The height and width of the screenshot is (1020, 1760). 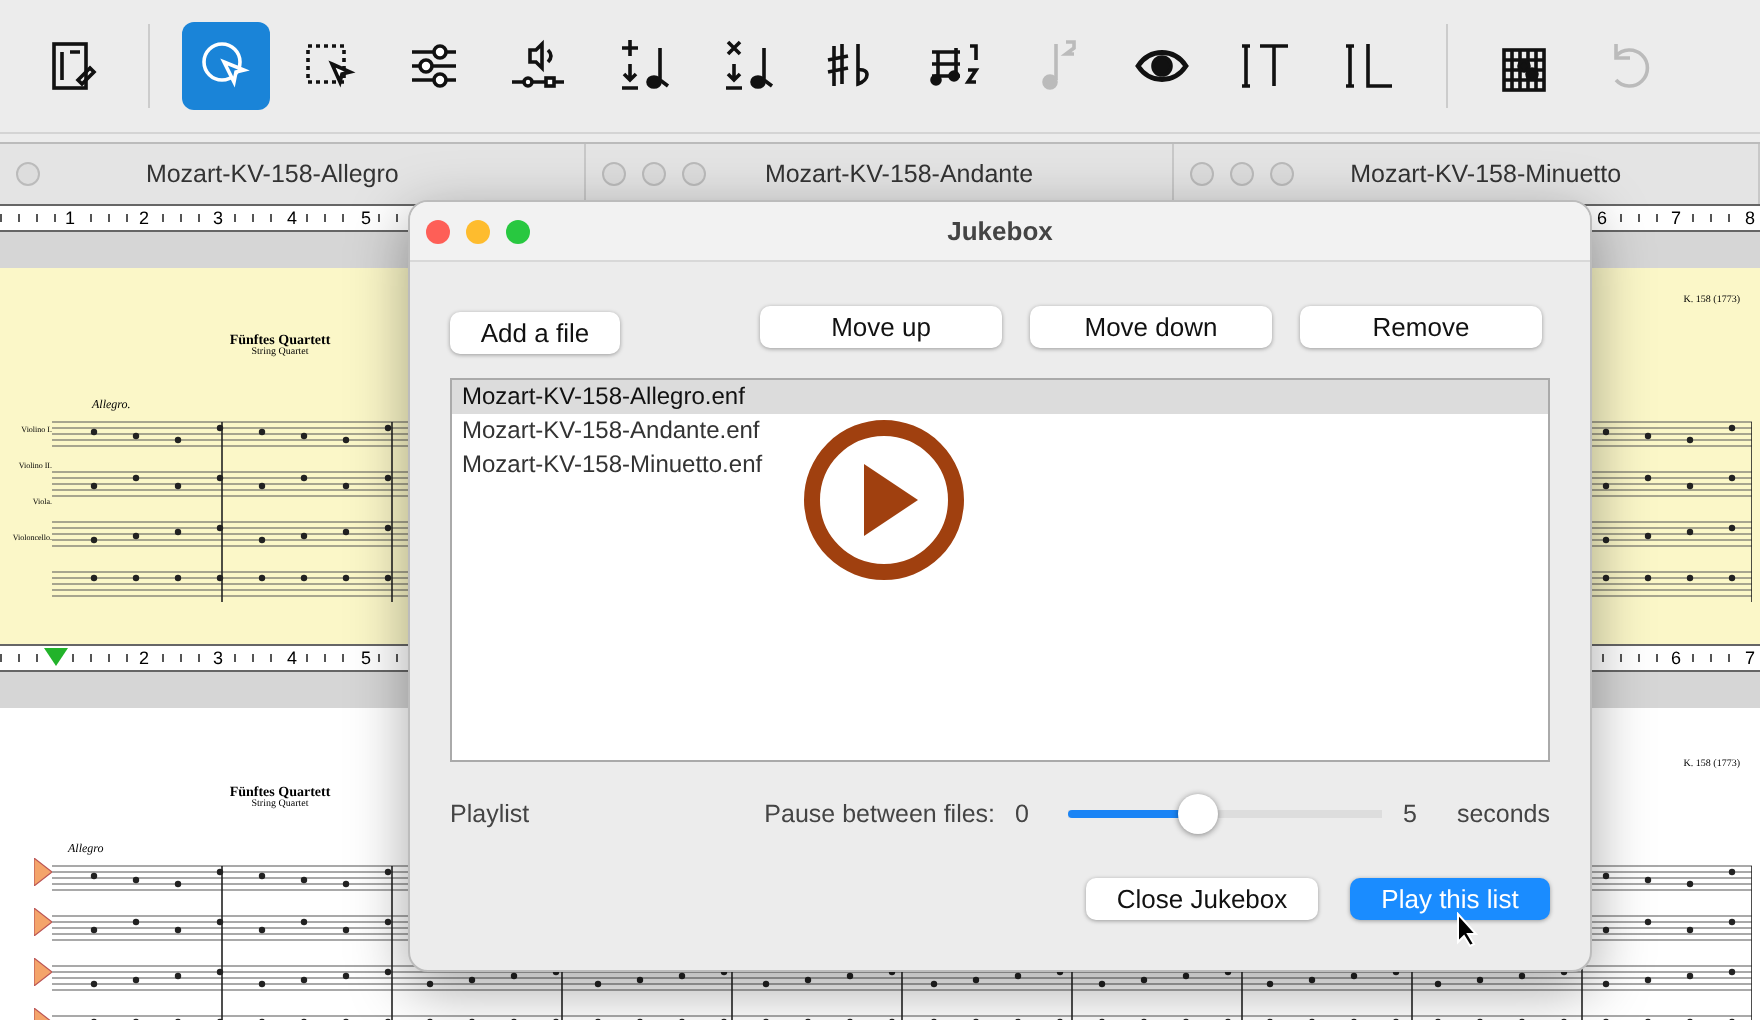 What do you see at coordinates (535, 333) in the screenshot?
I see `dialog-button: Add a file` at bounding box center [535, 333].